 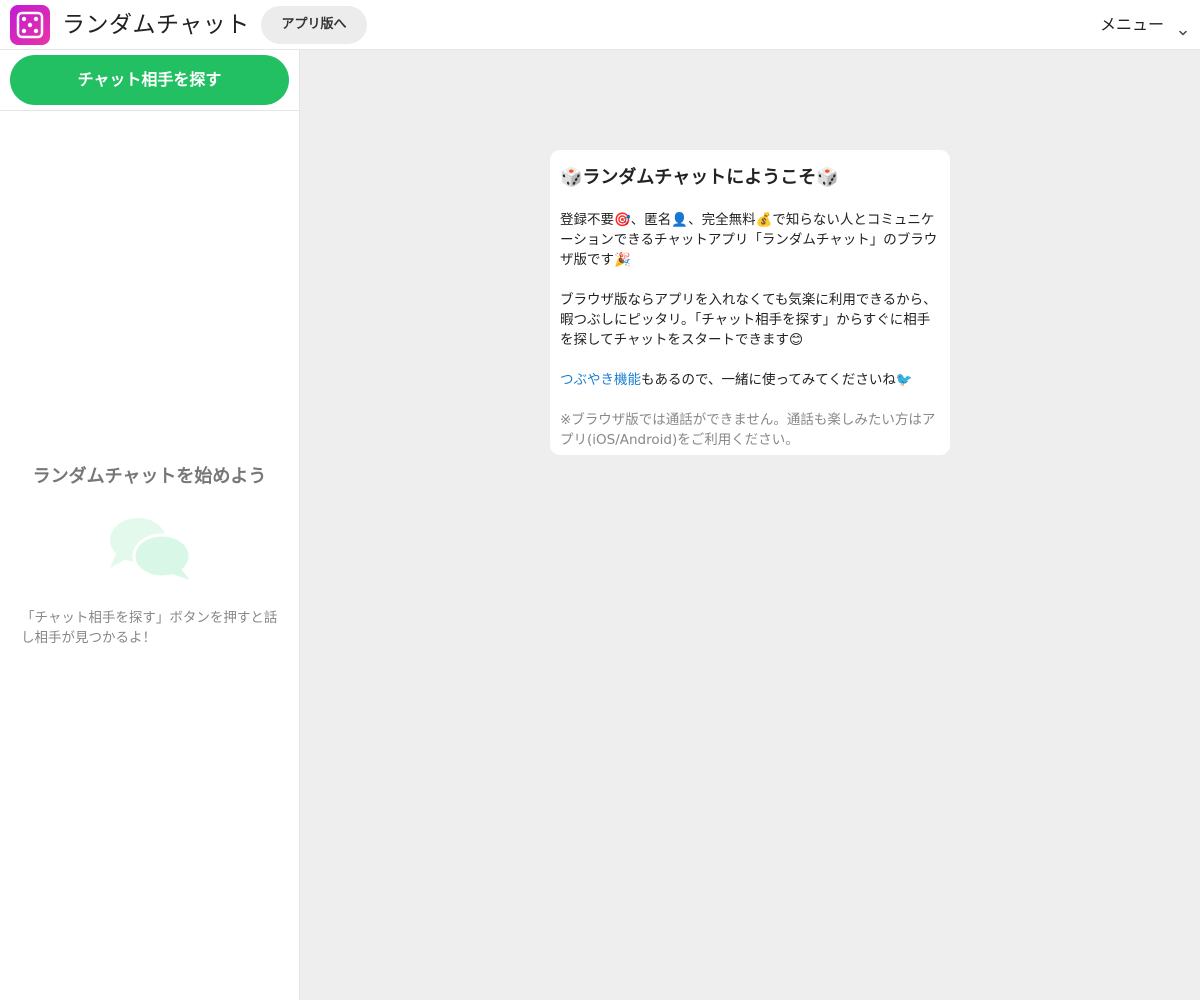 What do you see at coordinates (149, 110) in the screenshot?
I see `sidebar-divider` at bounding box center [149, 110].